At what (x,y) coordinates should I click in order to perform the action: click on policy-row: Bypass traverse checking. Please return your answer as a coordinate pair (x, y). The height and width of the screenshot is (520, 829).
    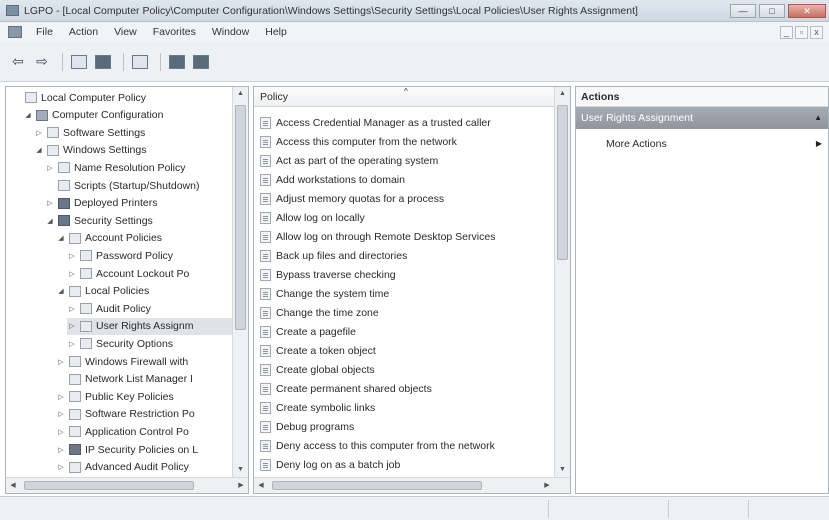
    Looking at the image, I should click on (328, 274).